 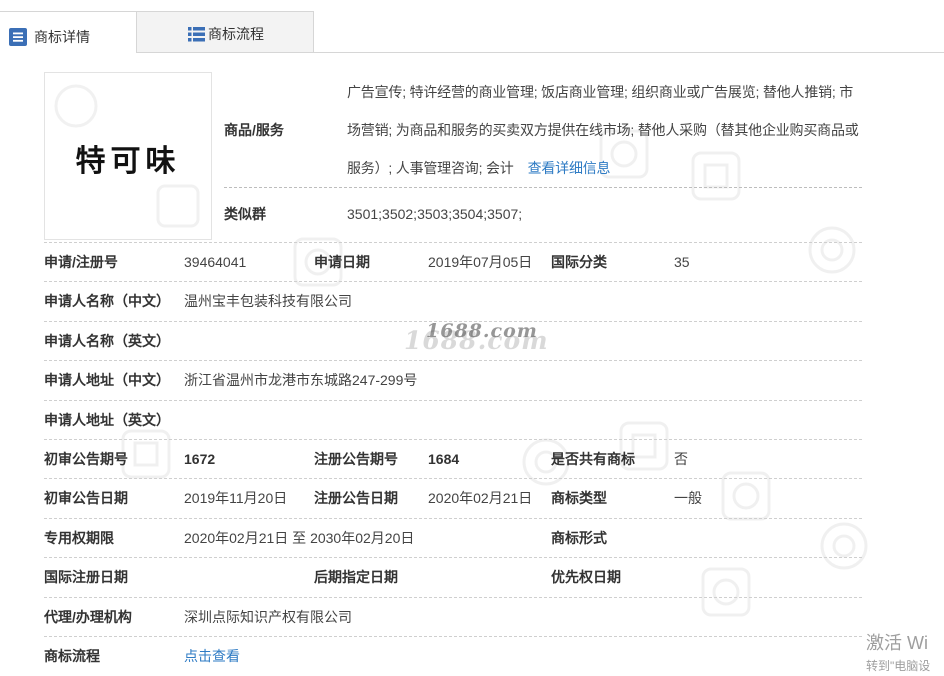 What do you see at coordinates (682, 262) in the screenshot?
I see `international-class-value: 35` at bounding box center [682, 262].